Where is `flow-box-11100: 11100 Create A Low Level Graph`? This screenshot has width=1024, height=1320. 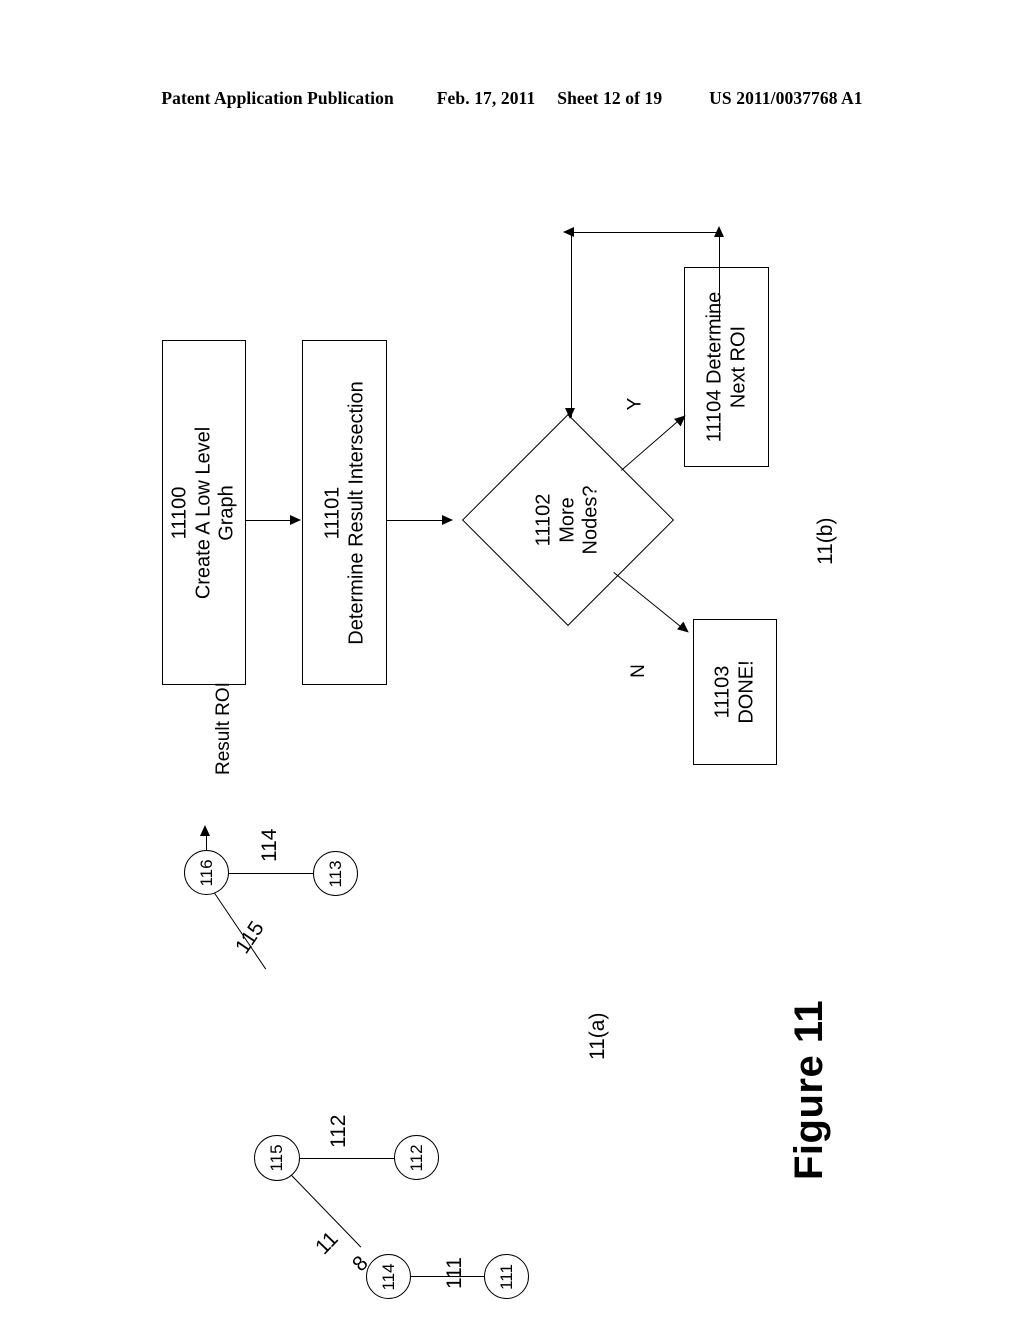 flow-box-11100: 11100 Create A Low Level Graph is located at coordinates (204, 512).